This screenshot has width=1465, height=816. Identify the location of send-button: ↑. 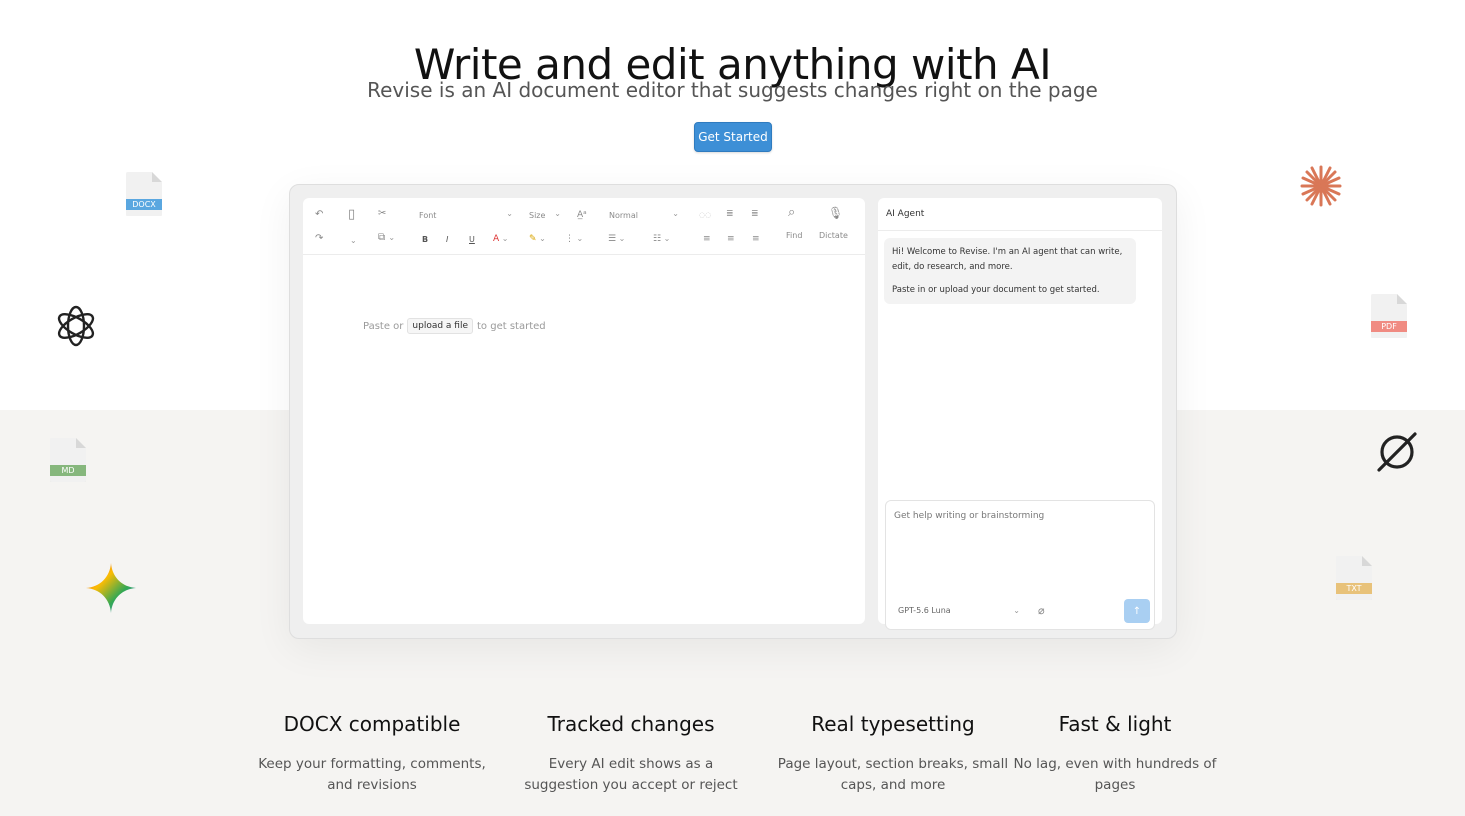
(1137, 611).